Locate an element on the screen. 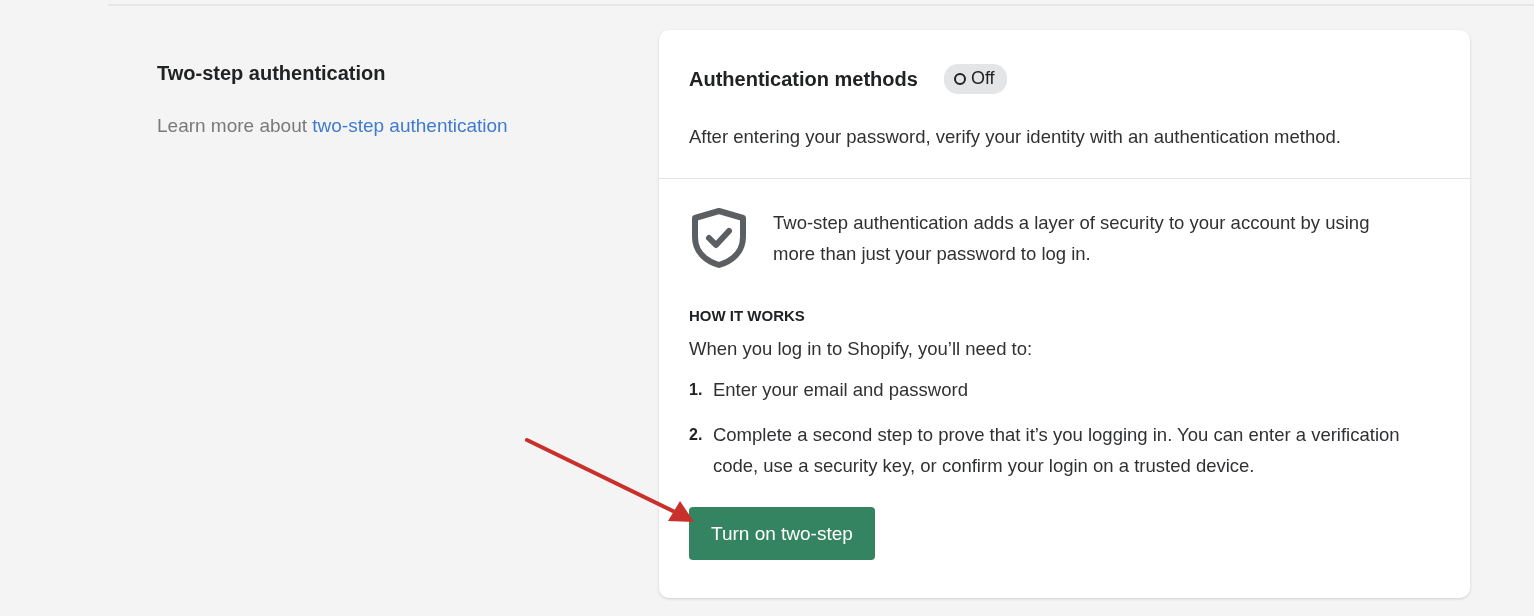 The image size is (1534, 616). status-badge: Off is located at coordinates (975, 79).